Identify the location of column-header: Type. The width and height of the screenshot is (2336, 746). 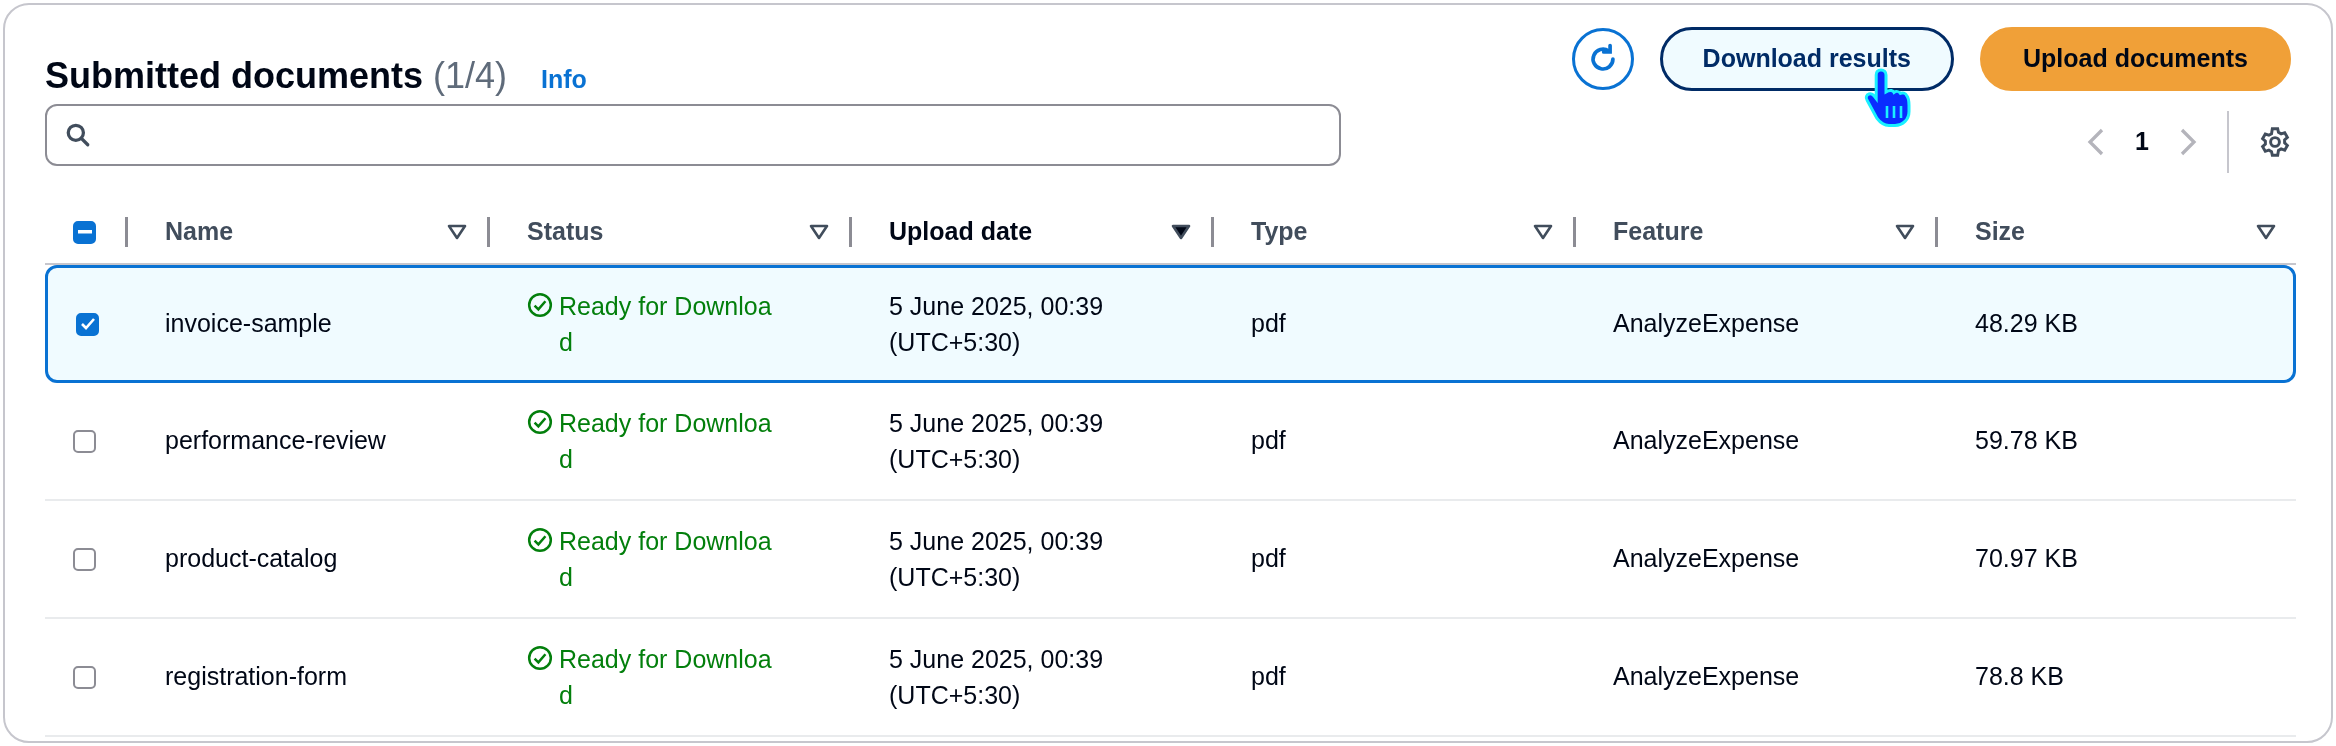
(1280, 232).